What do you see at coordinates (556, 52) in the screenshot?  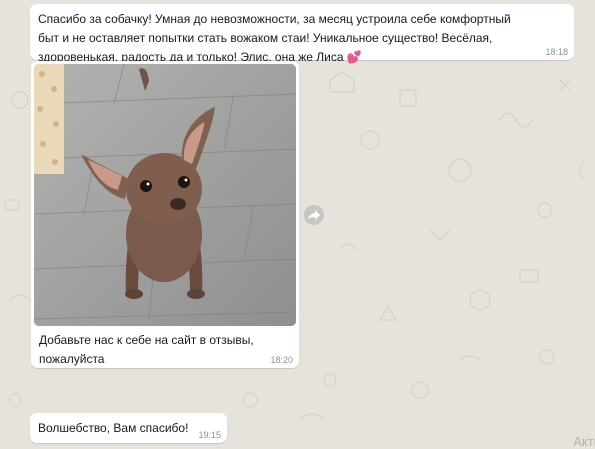 I see `message-time: 18:18` at bounding box center [556, 52].